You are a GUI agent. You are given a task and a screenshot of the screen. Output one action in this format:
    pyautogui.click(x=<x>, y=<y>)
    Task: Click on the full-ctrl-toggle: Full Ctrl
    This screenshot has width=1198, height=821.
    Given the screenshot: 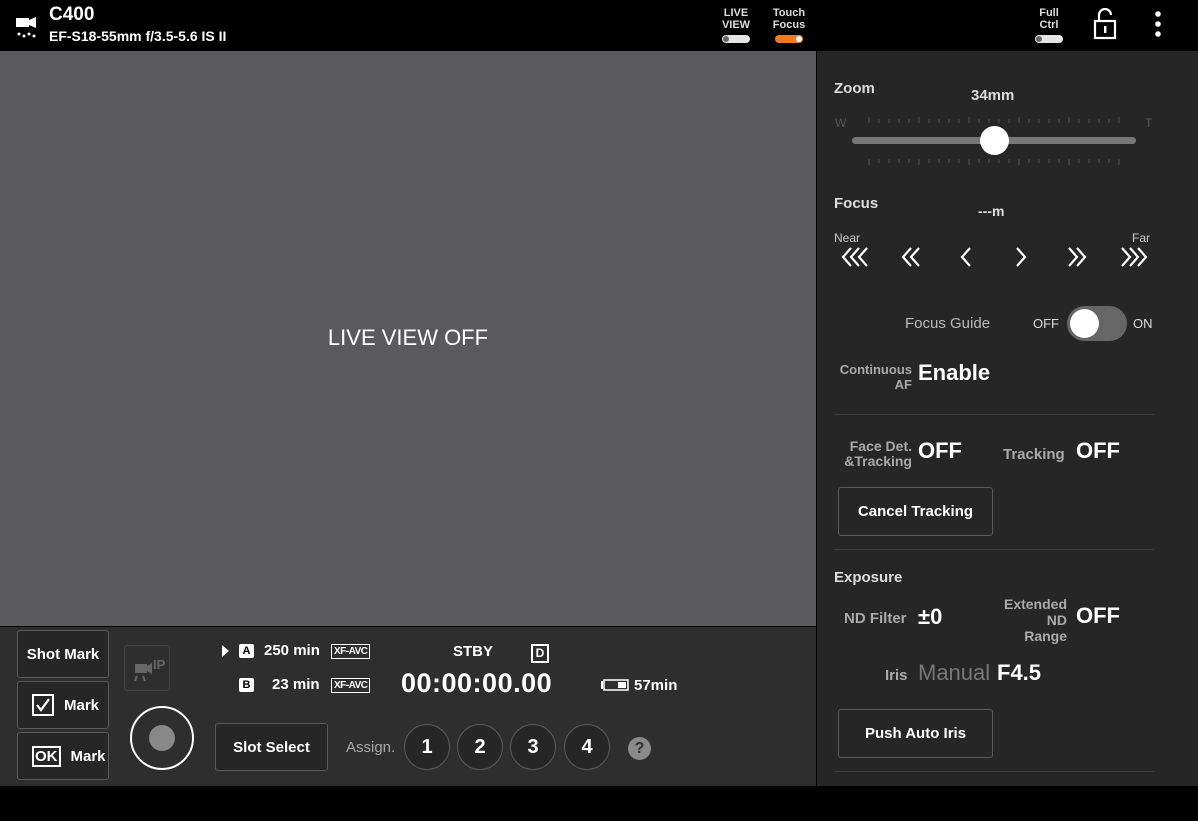 What is the action you would take?
    pyautogui.click(x=1049, y=25)
    